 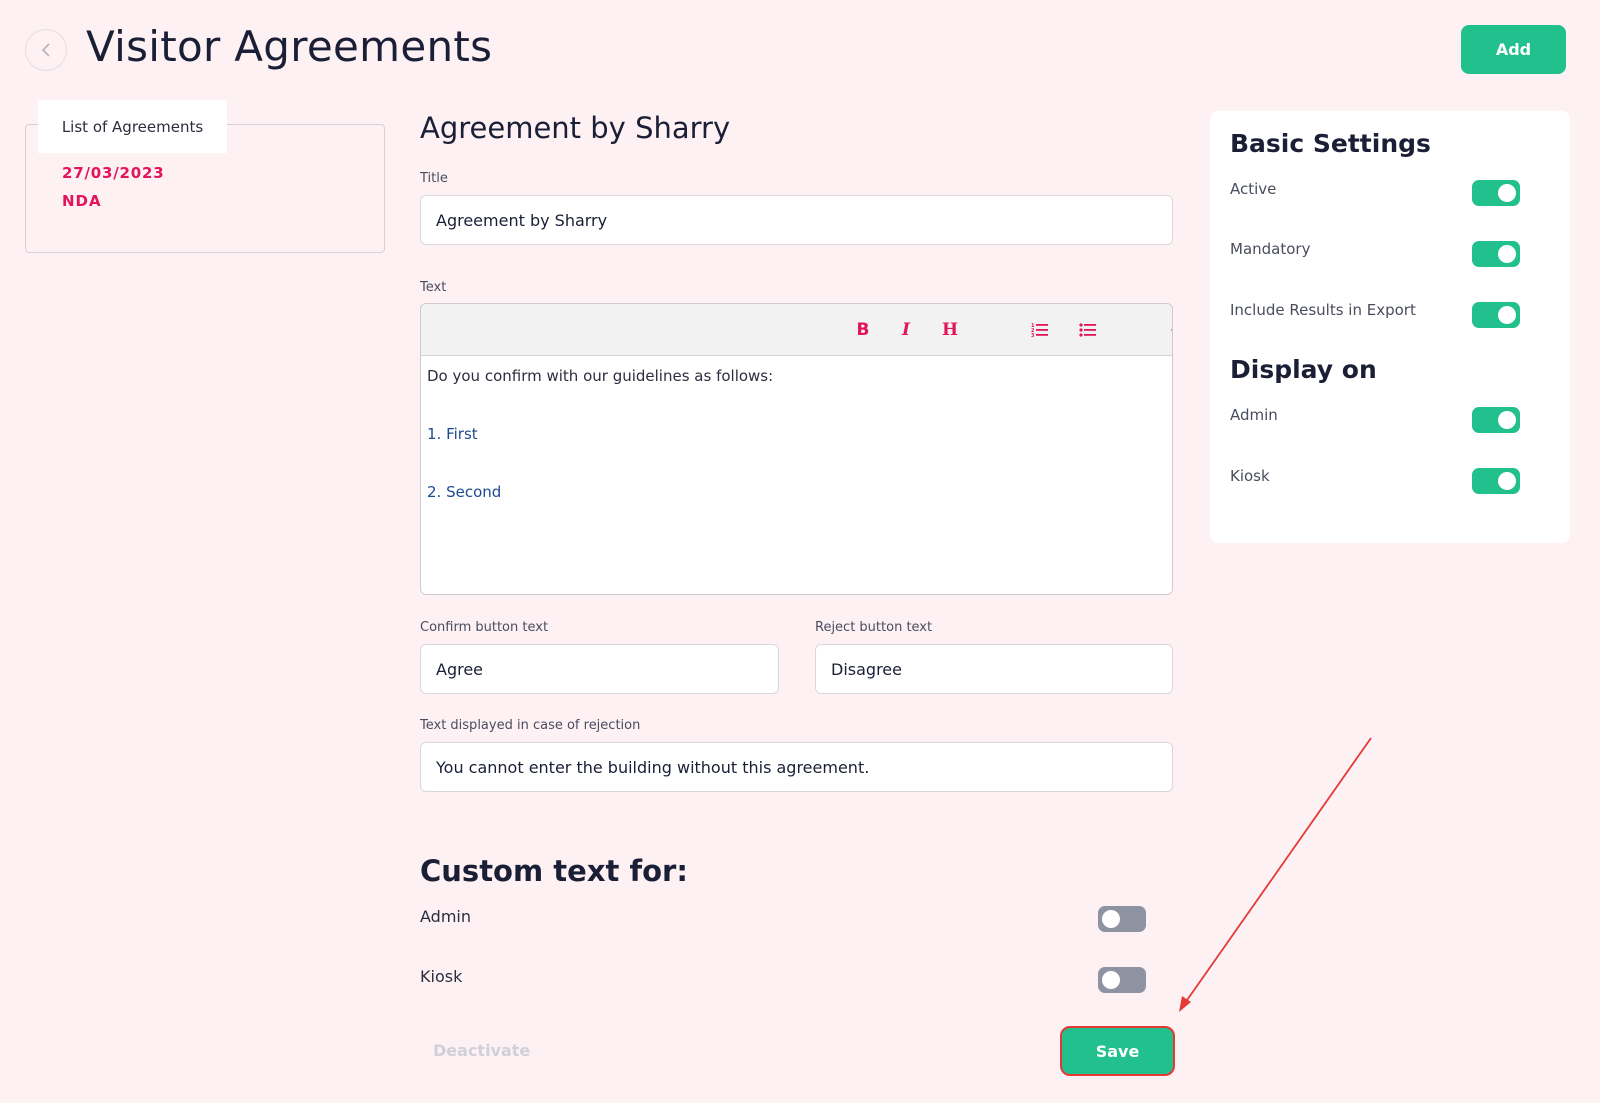 What do you see at coordinates (1496, 481) in the screenshot?
I see `display-kiosk-toggle` at bounding box center [1496, 481].